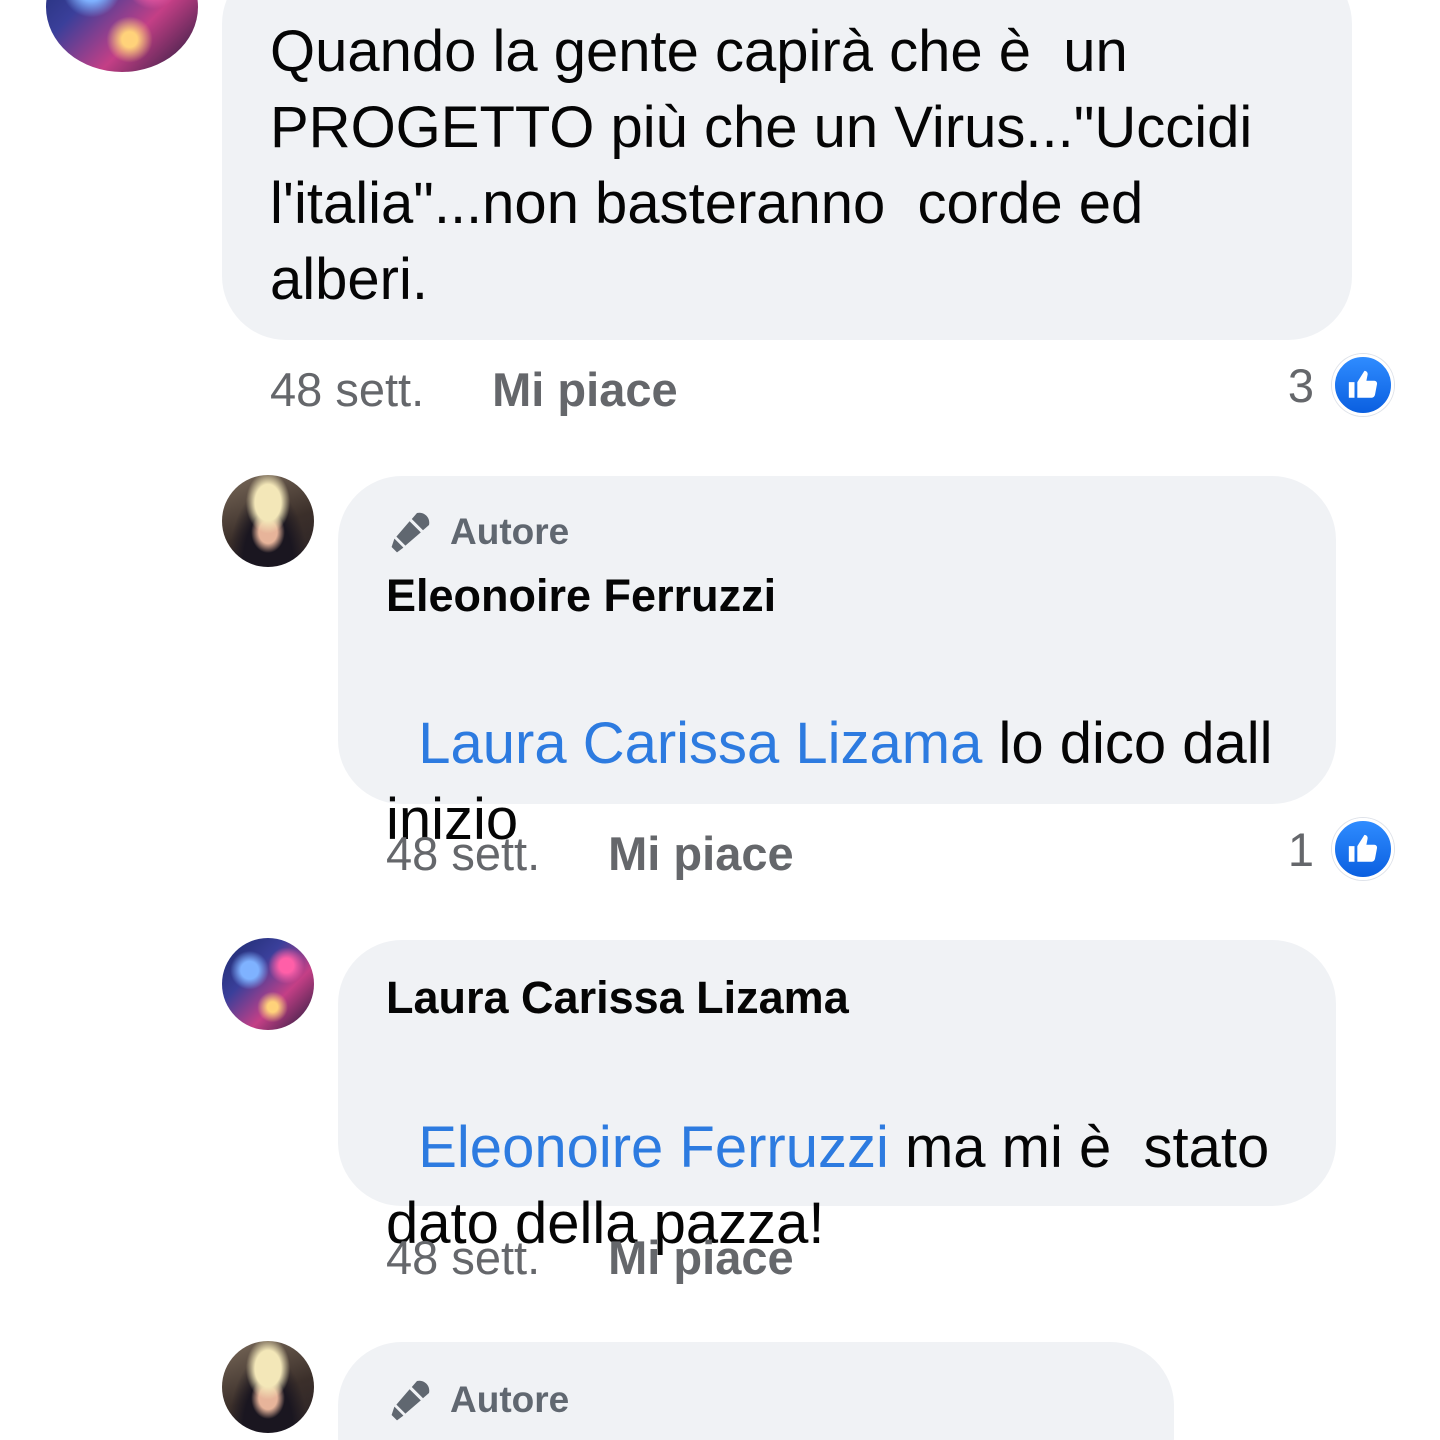  Describe the element at coordinates (653, 1147) in the screenshot. I see `mention-link: Eleonoire Ferruzzi` at that location.